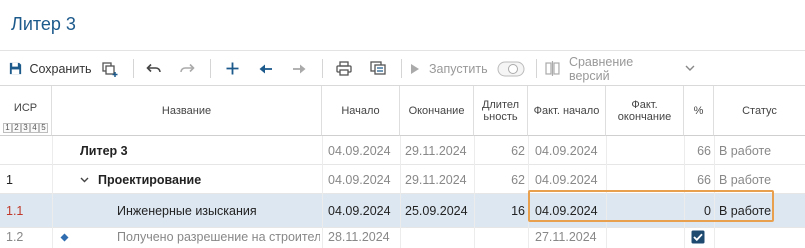 Image resolution: width=805 pixels, height=248 pixels. I want to click on row-duration: 16, so click(518, 211).